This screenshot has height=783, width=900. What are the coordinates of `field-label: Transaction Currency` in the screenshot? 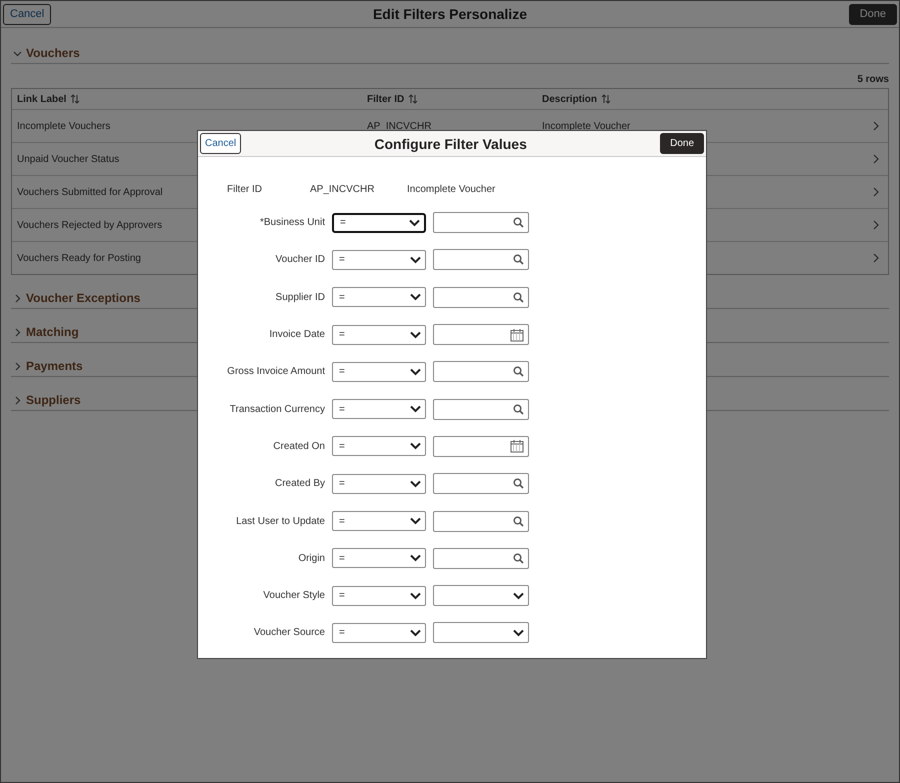 It's located at (276, 409).